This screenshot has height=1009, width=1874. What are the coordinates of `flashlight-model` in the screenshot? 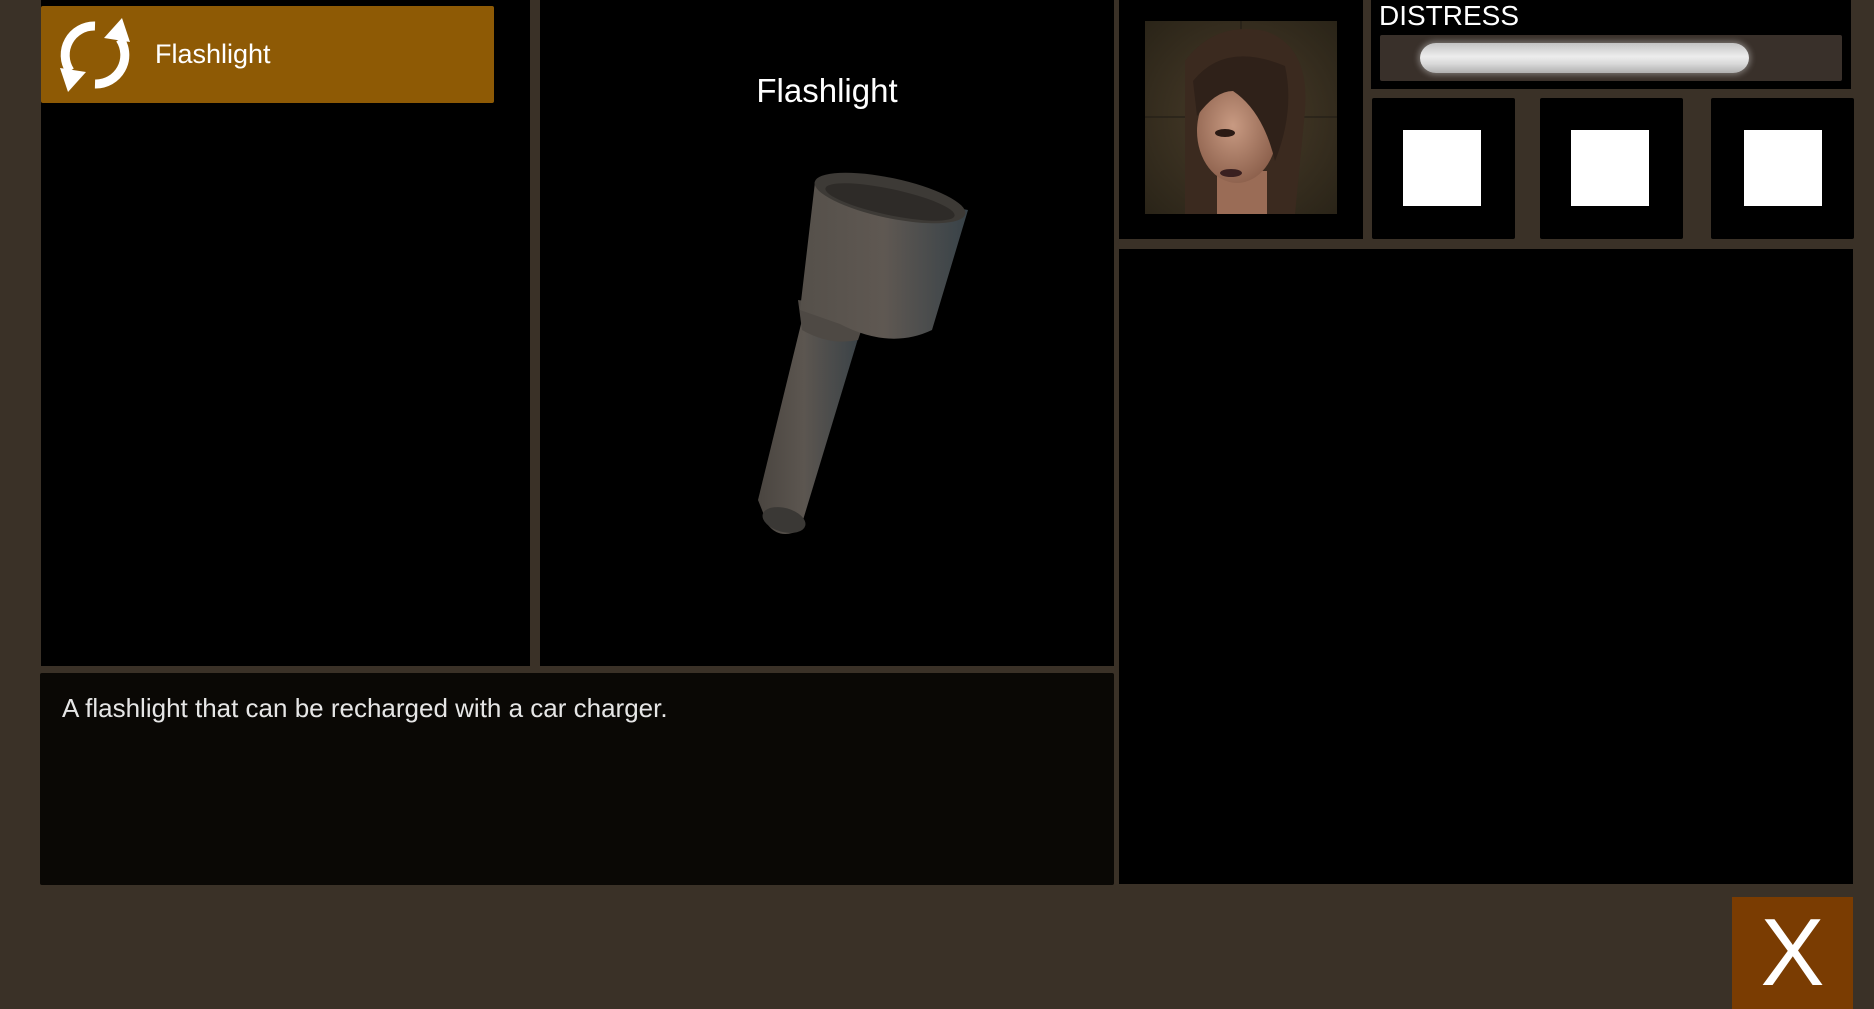 It's located at (860, 360).